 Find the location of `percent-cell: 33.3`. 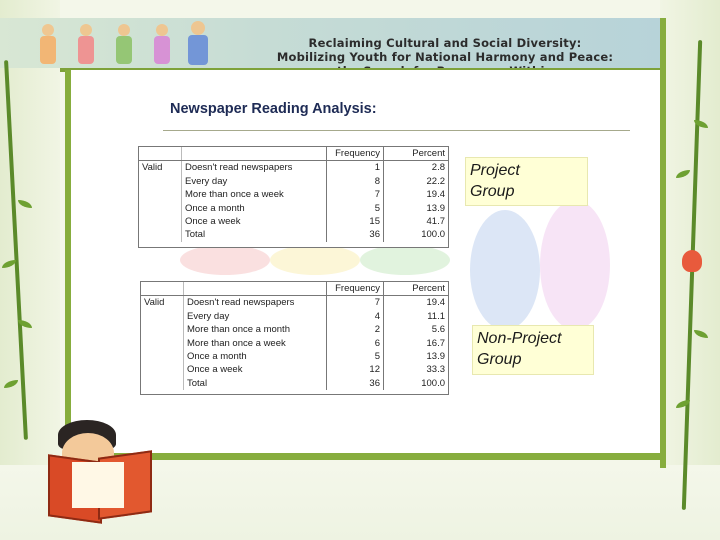

percent-cell: 33.3 is located at coordinates (415, 370).